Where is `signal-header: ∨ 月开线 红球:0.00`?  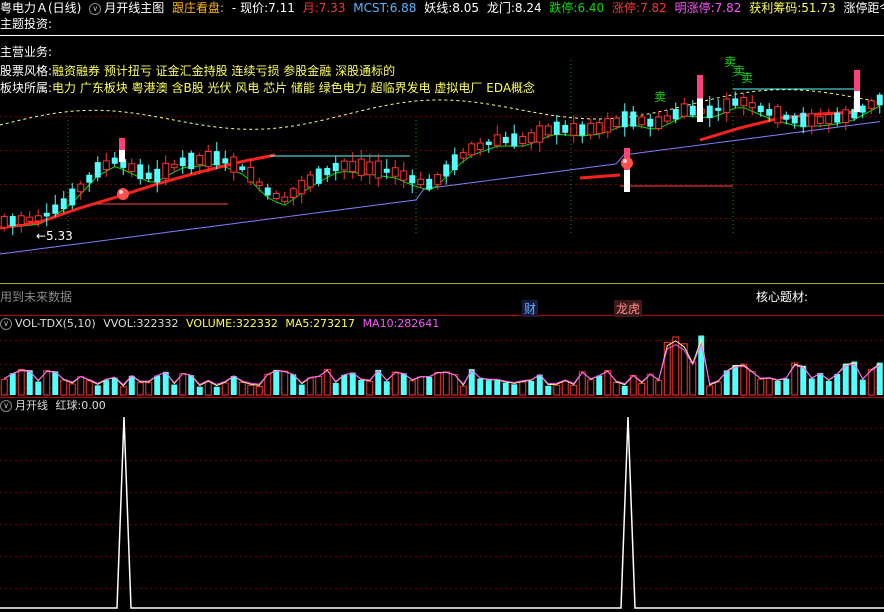 signal-header: ∨ 月开线 红球:0.00 is located at coordinates (55, 406).